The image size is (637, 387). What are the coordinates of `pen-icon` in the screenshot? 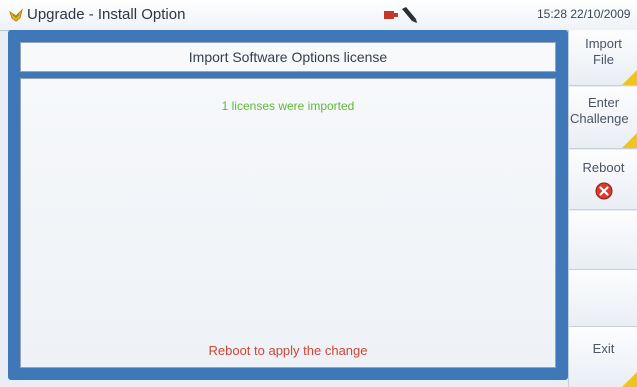 It's located at (409, 15).